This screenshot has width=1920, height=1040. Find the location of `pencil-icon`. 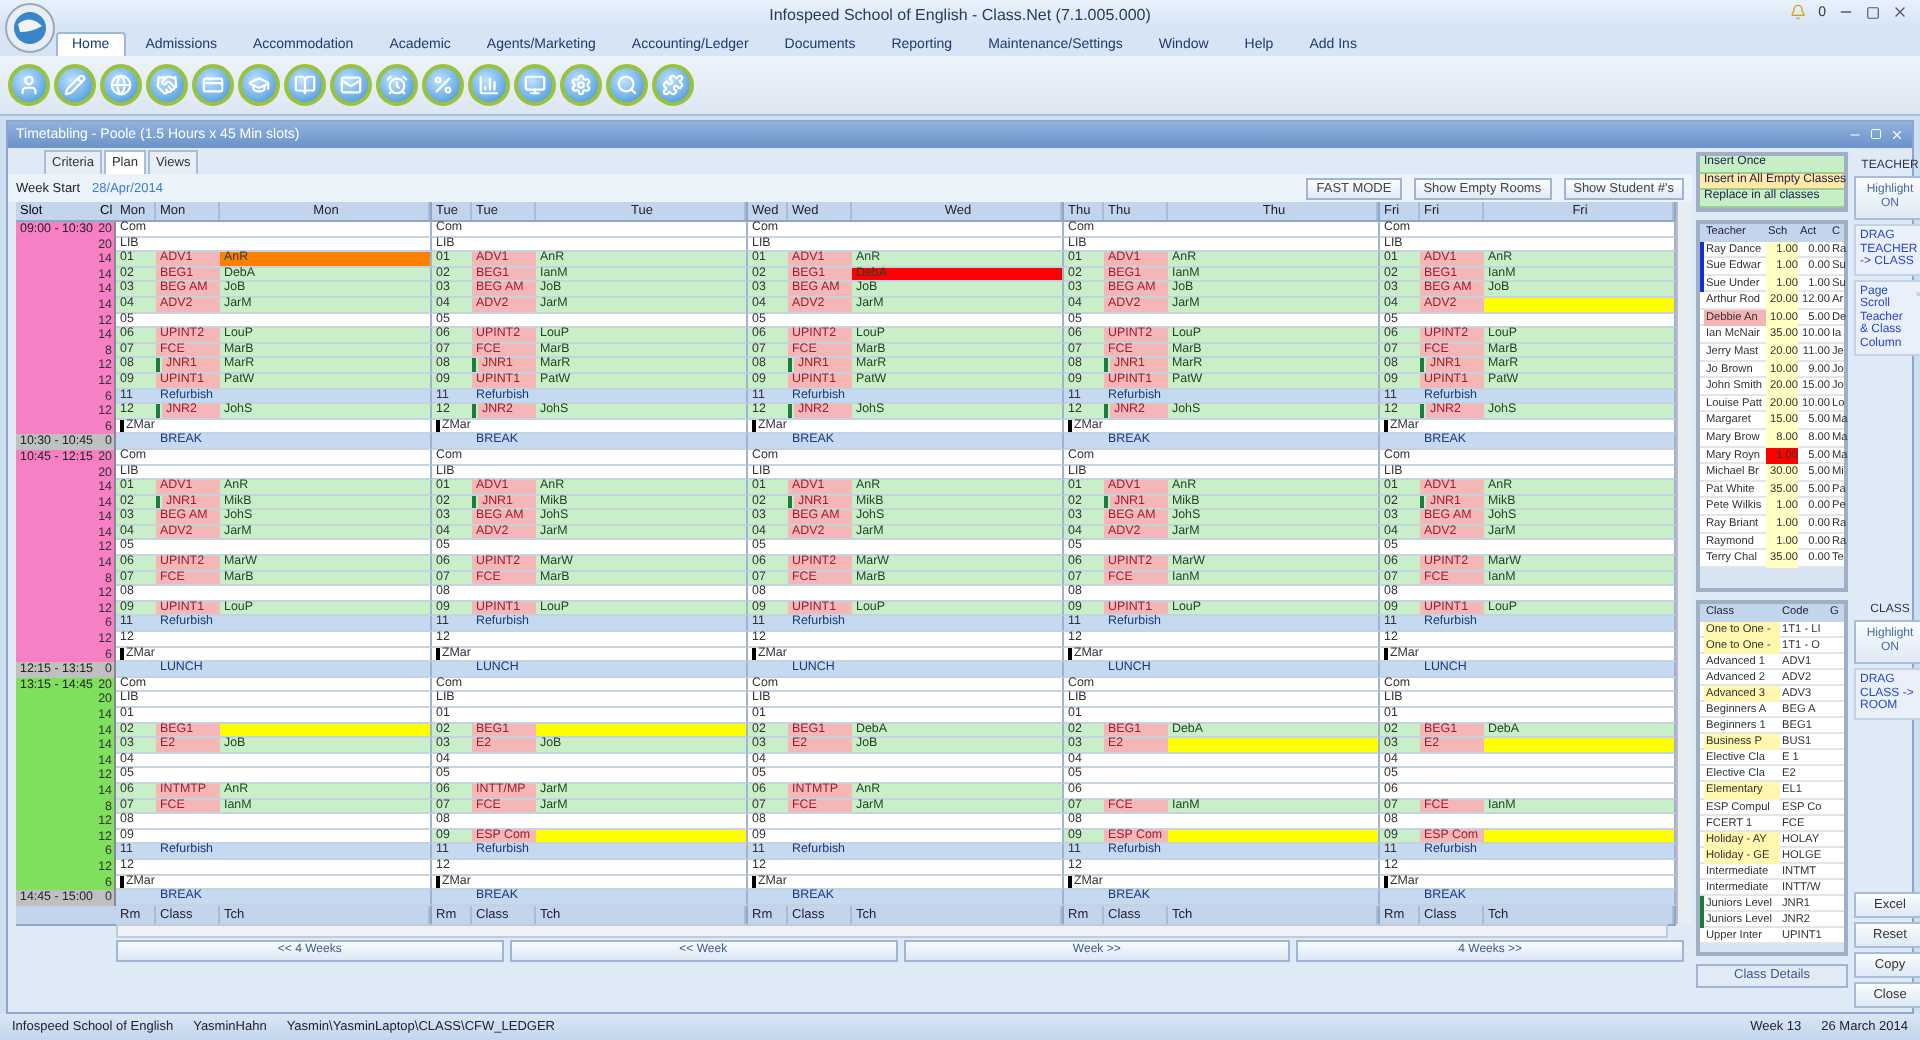

pencil-icon is located at coordinates (75, 85).